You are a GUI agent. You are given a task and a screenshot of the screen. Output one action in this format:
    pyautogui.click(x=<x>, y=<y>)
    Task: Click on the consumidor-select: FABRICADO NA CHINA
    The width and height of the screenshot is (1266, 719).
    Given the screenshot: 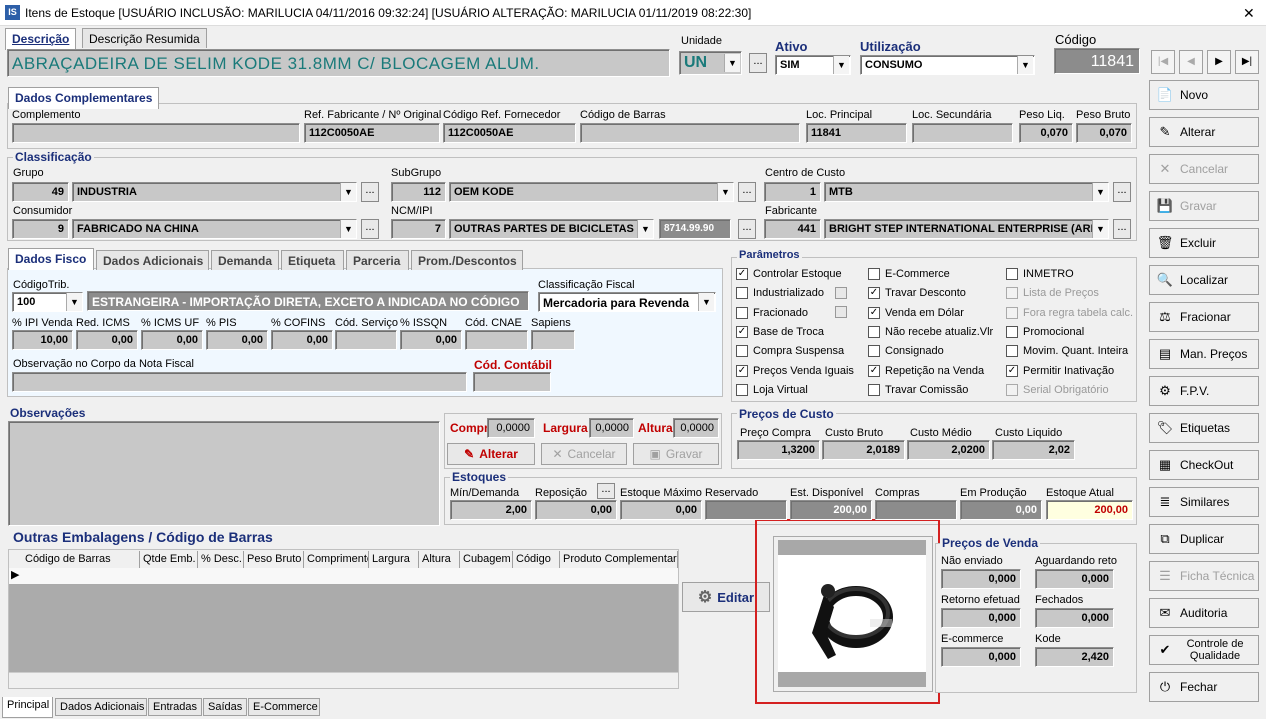 What is the action you would take?
    pyautogui.click(x=214, y=229)
    